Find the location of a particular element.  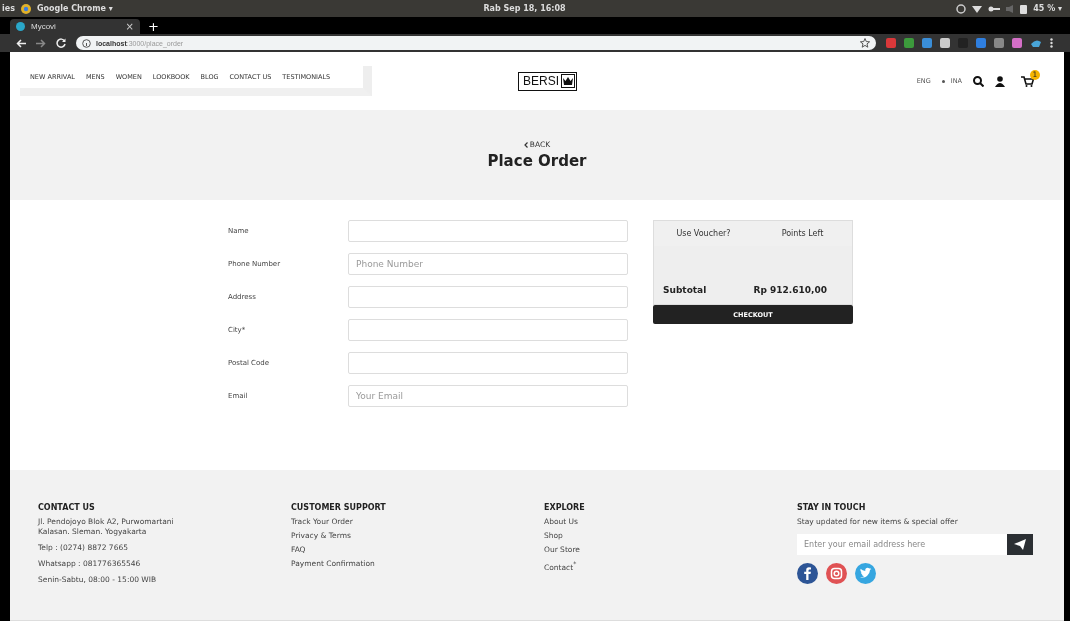

footer-heading: CONTACT US is located at coordinates (67, 507).